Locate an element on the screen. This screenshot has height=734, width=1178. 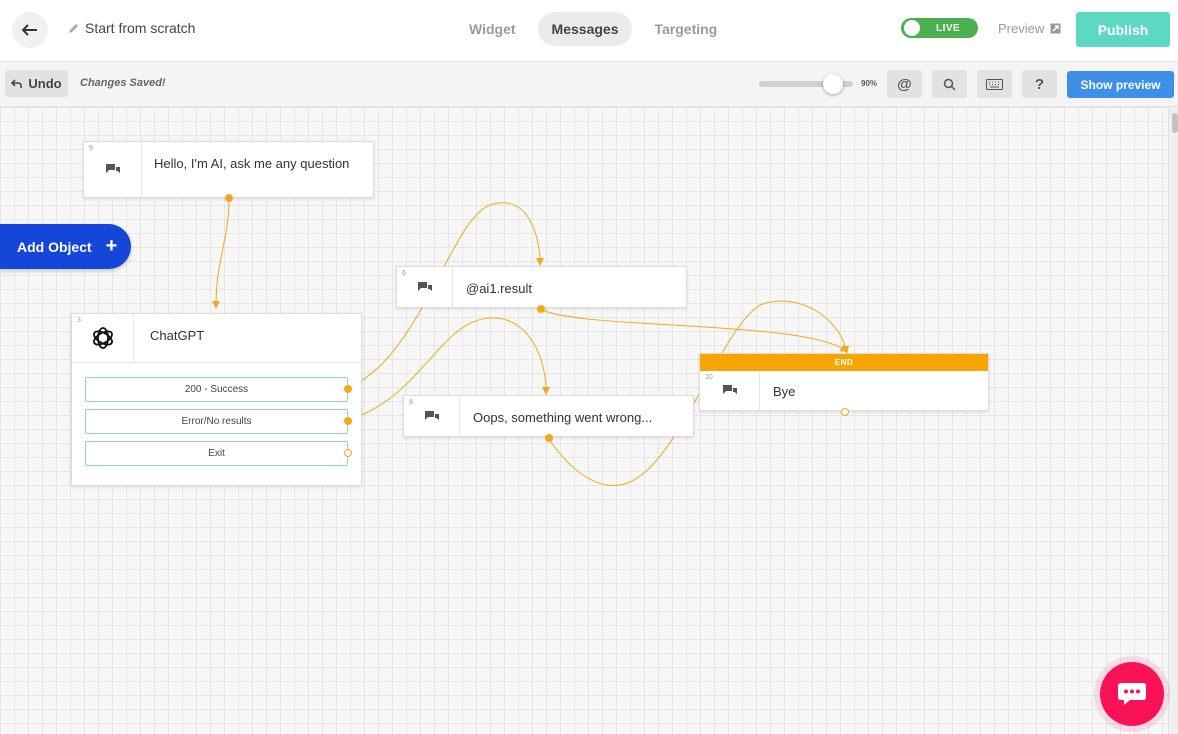
publish-button: Publish is located at coordinates (1123, 29).